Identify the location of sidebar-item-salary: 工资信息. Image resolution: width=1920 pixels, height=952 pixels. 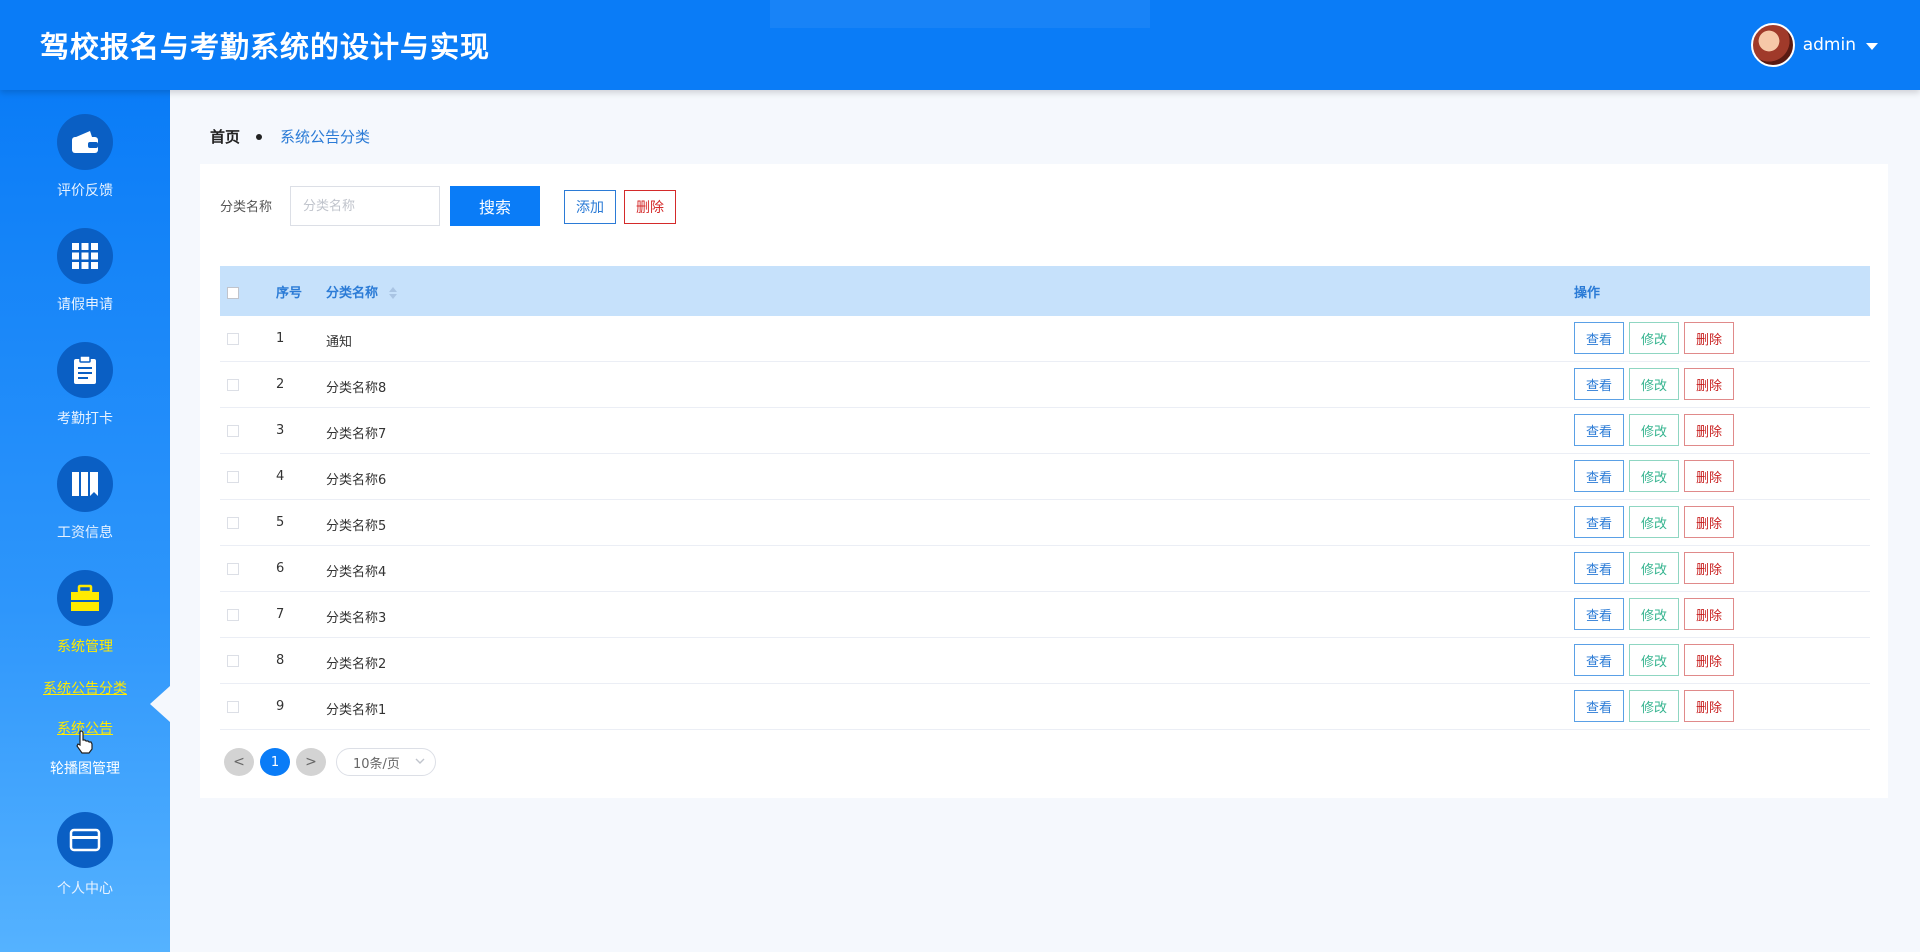
(85, 499).